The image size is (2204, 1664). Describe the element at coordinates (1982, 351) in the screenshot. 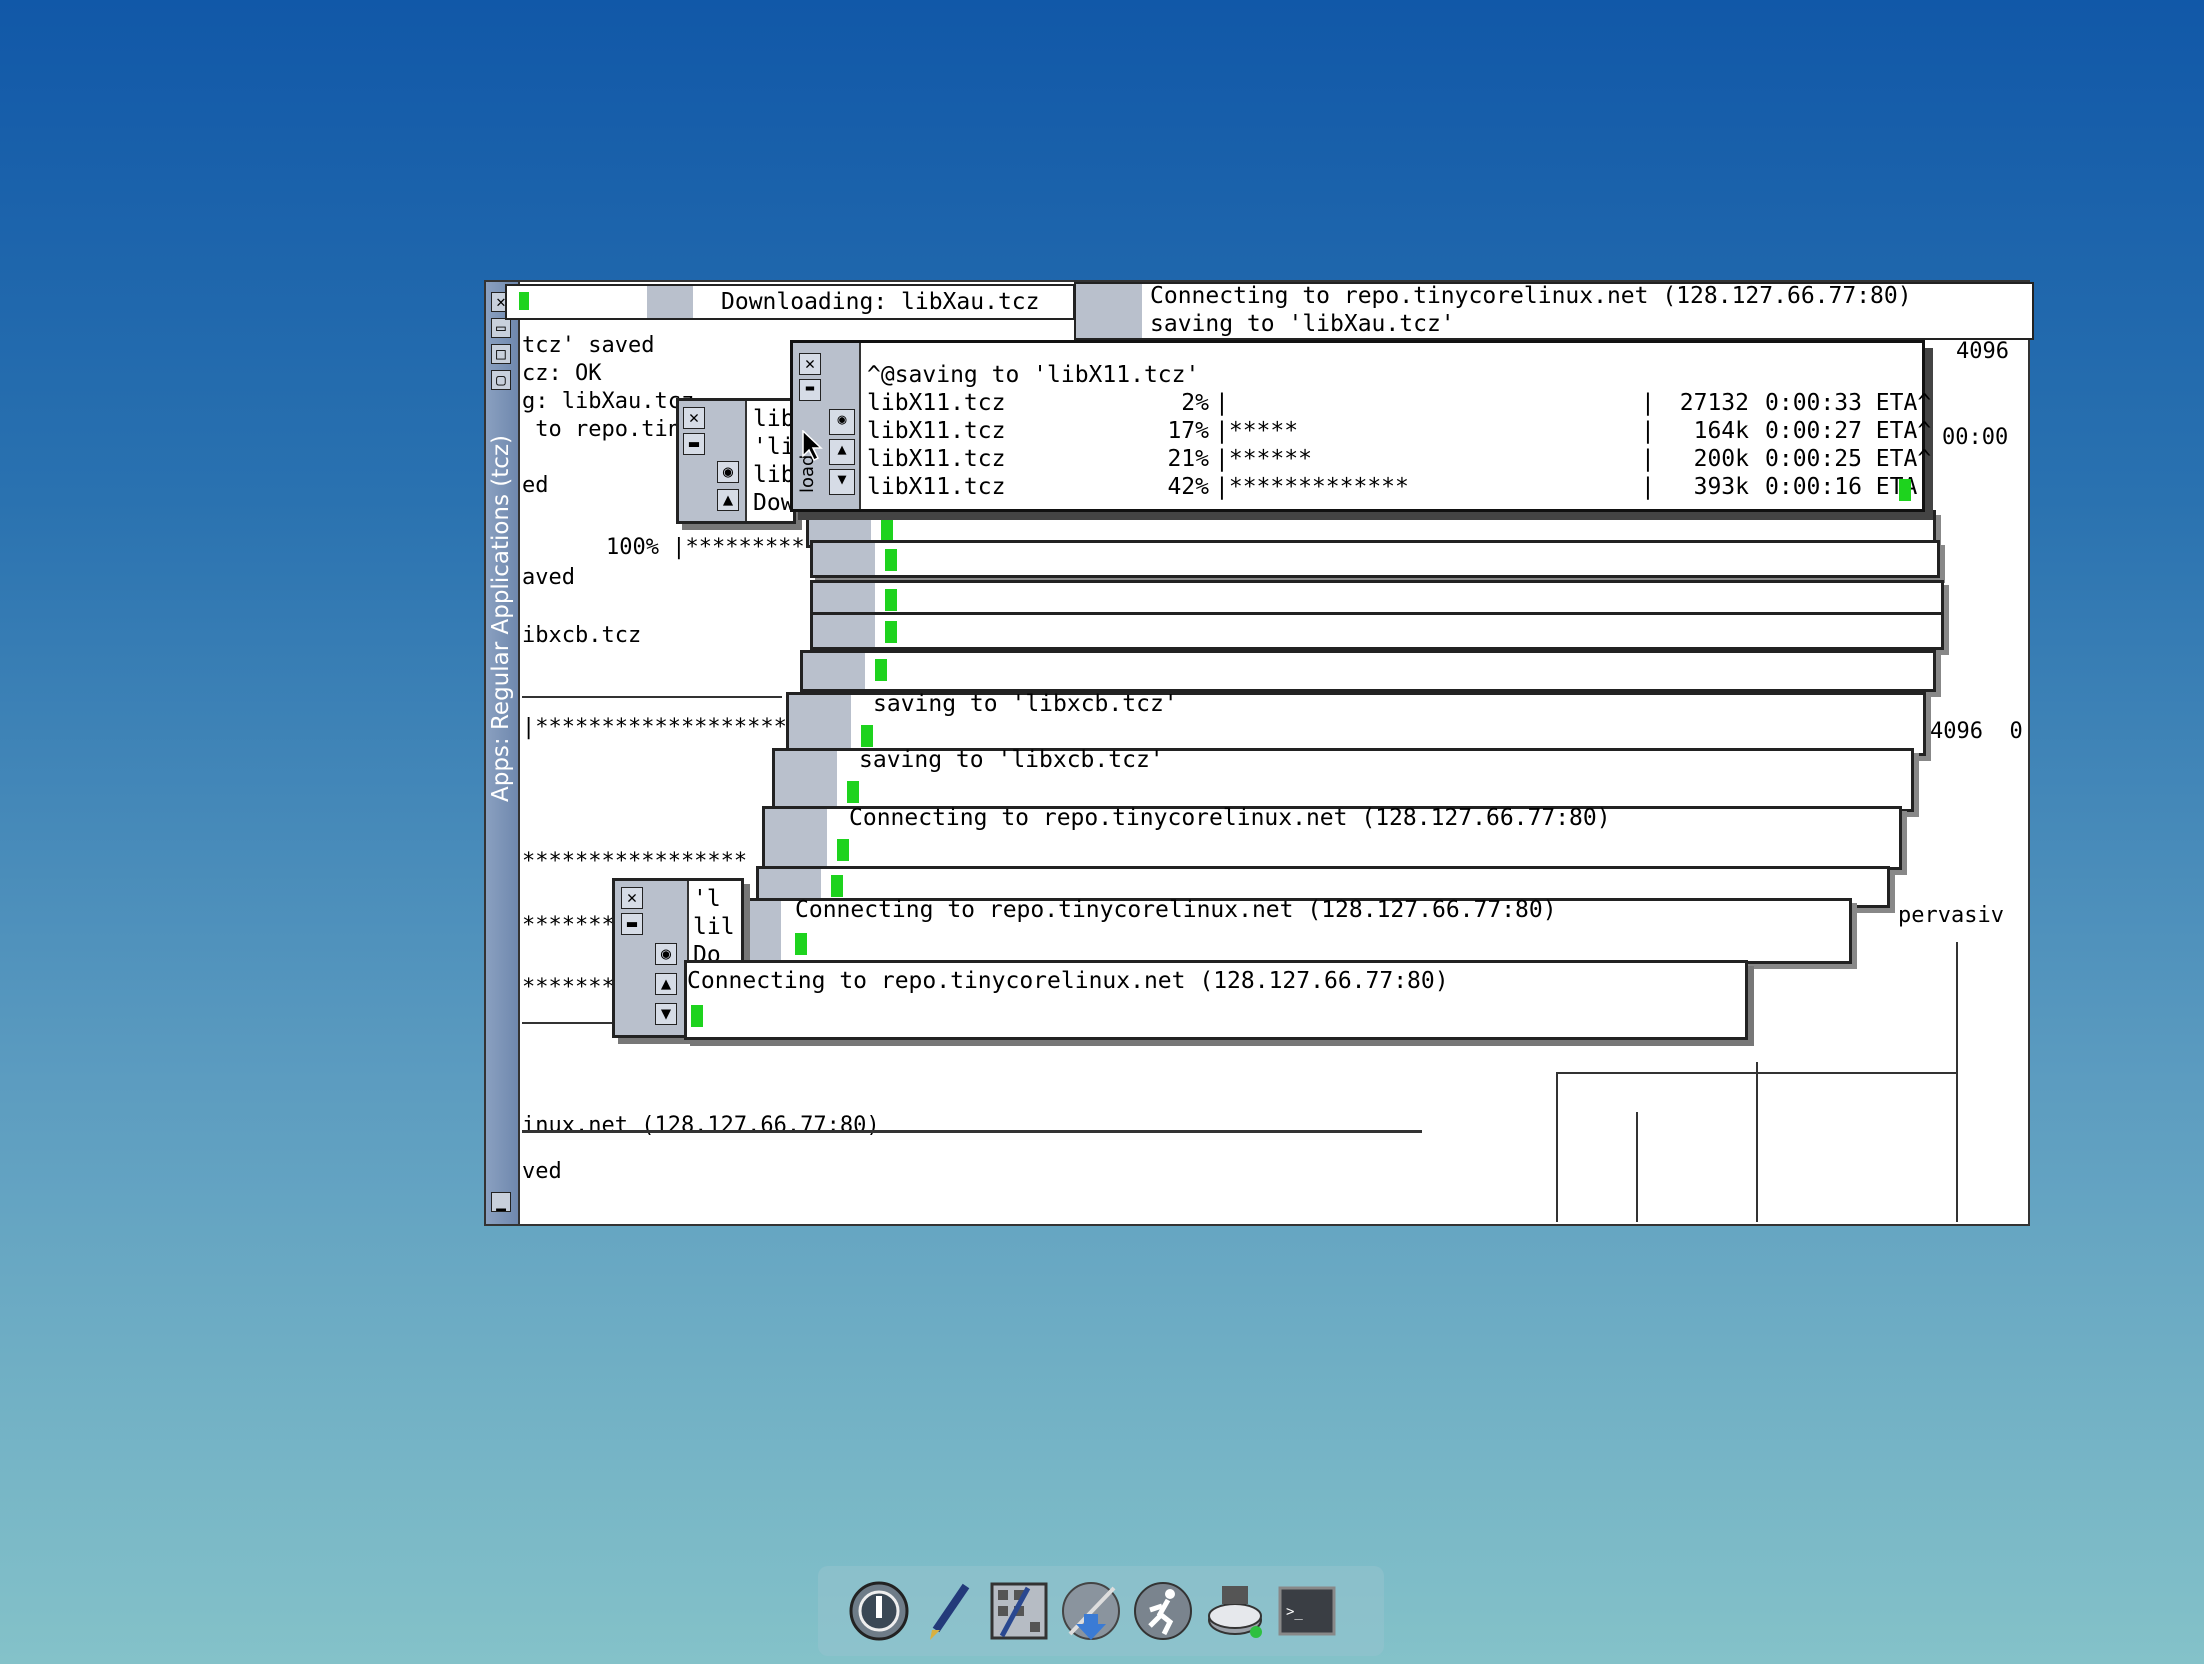

I see `size-readout: 4096` at that location.